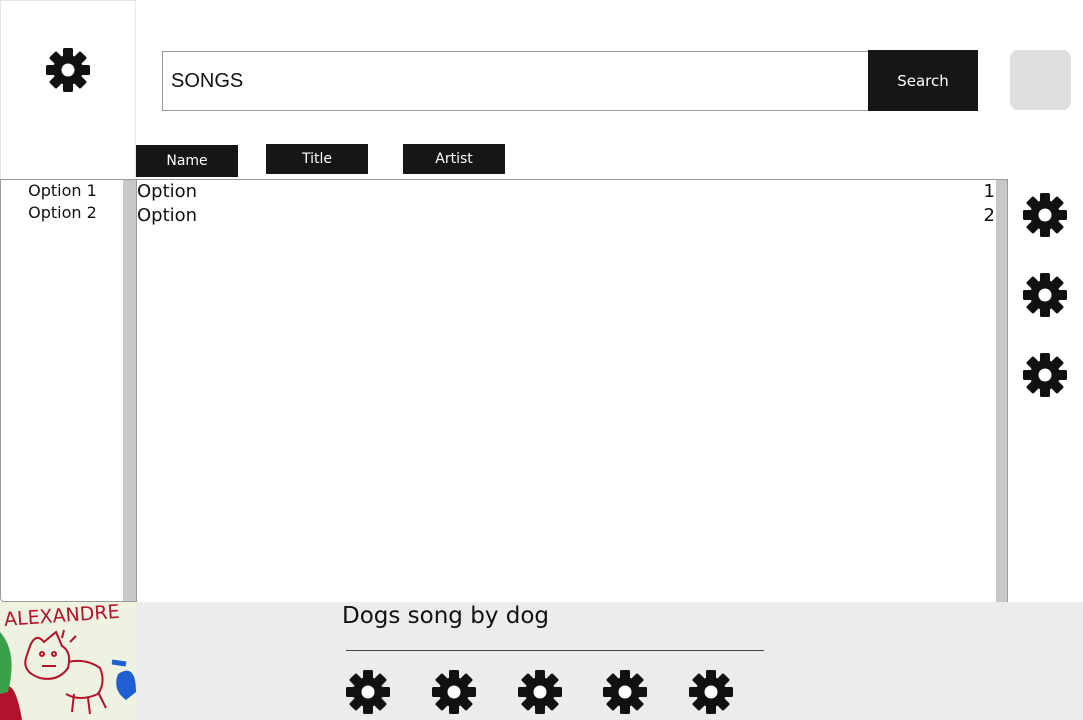  Describe the element at coordinates (923, 80) in the screenshot. I see `search-button: Search` at that location.